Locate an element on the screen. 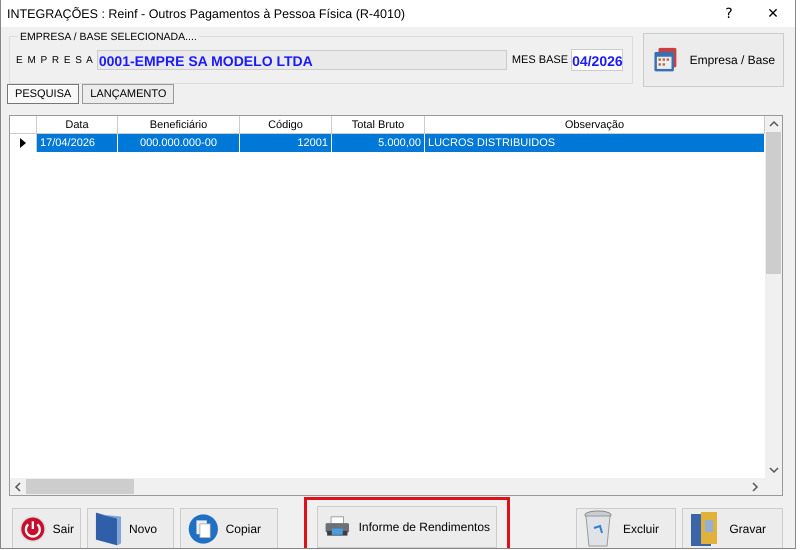 The width and height of the screenshot is (802, 550). row-pointer-icon is located at coordinates (23, 143).